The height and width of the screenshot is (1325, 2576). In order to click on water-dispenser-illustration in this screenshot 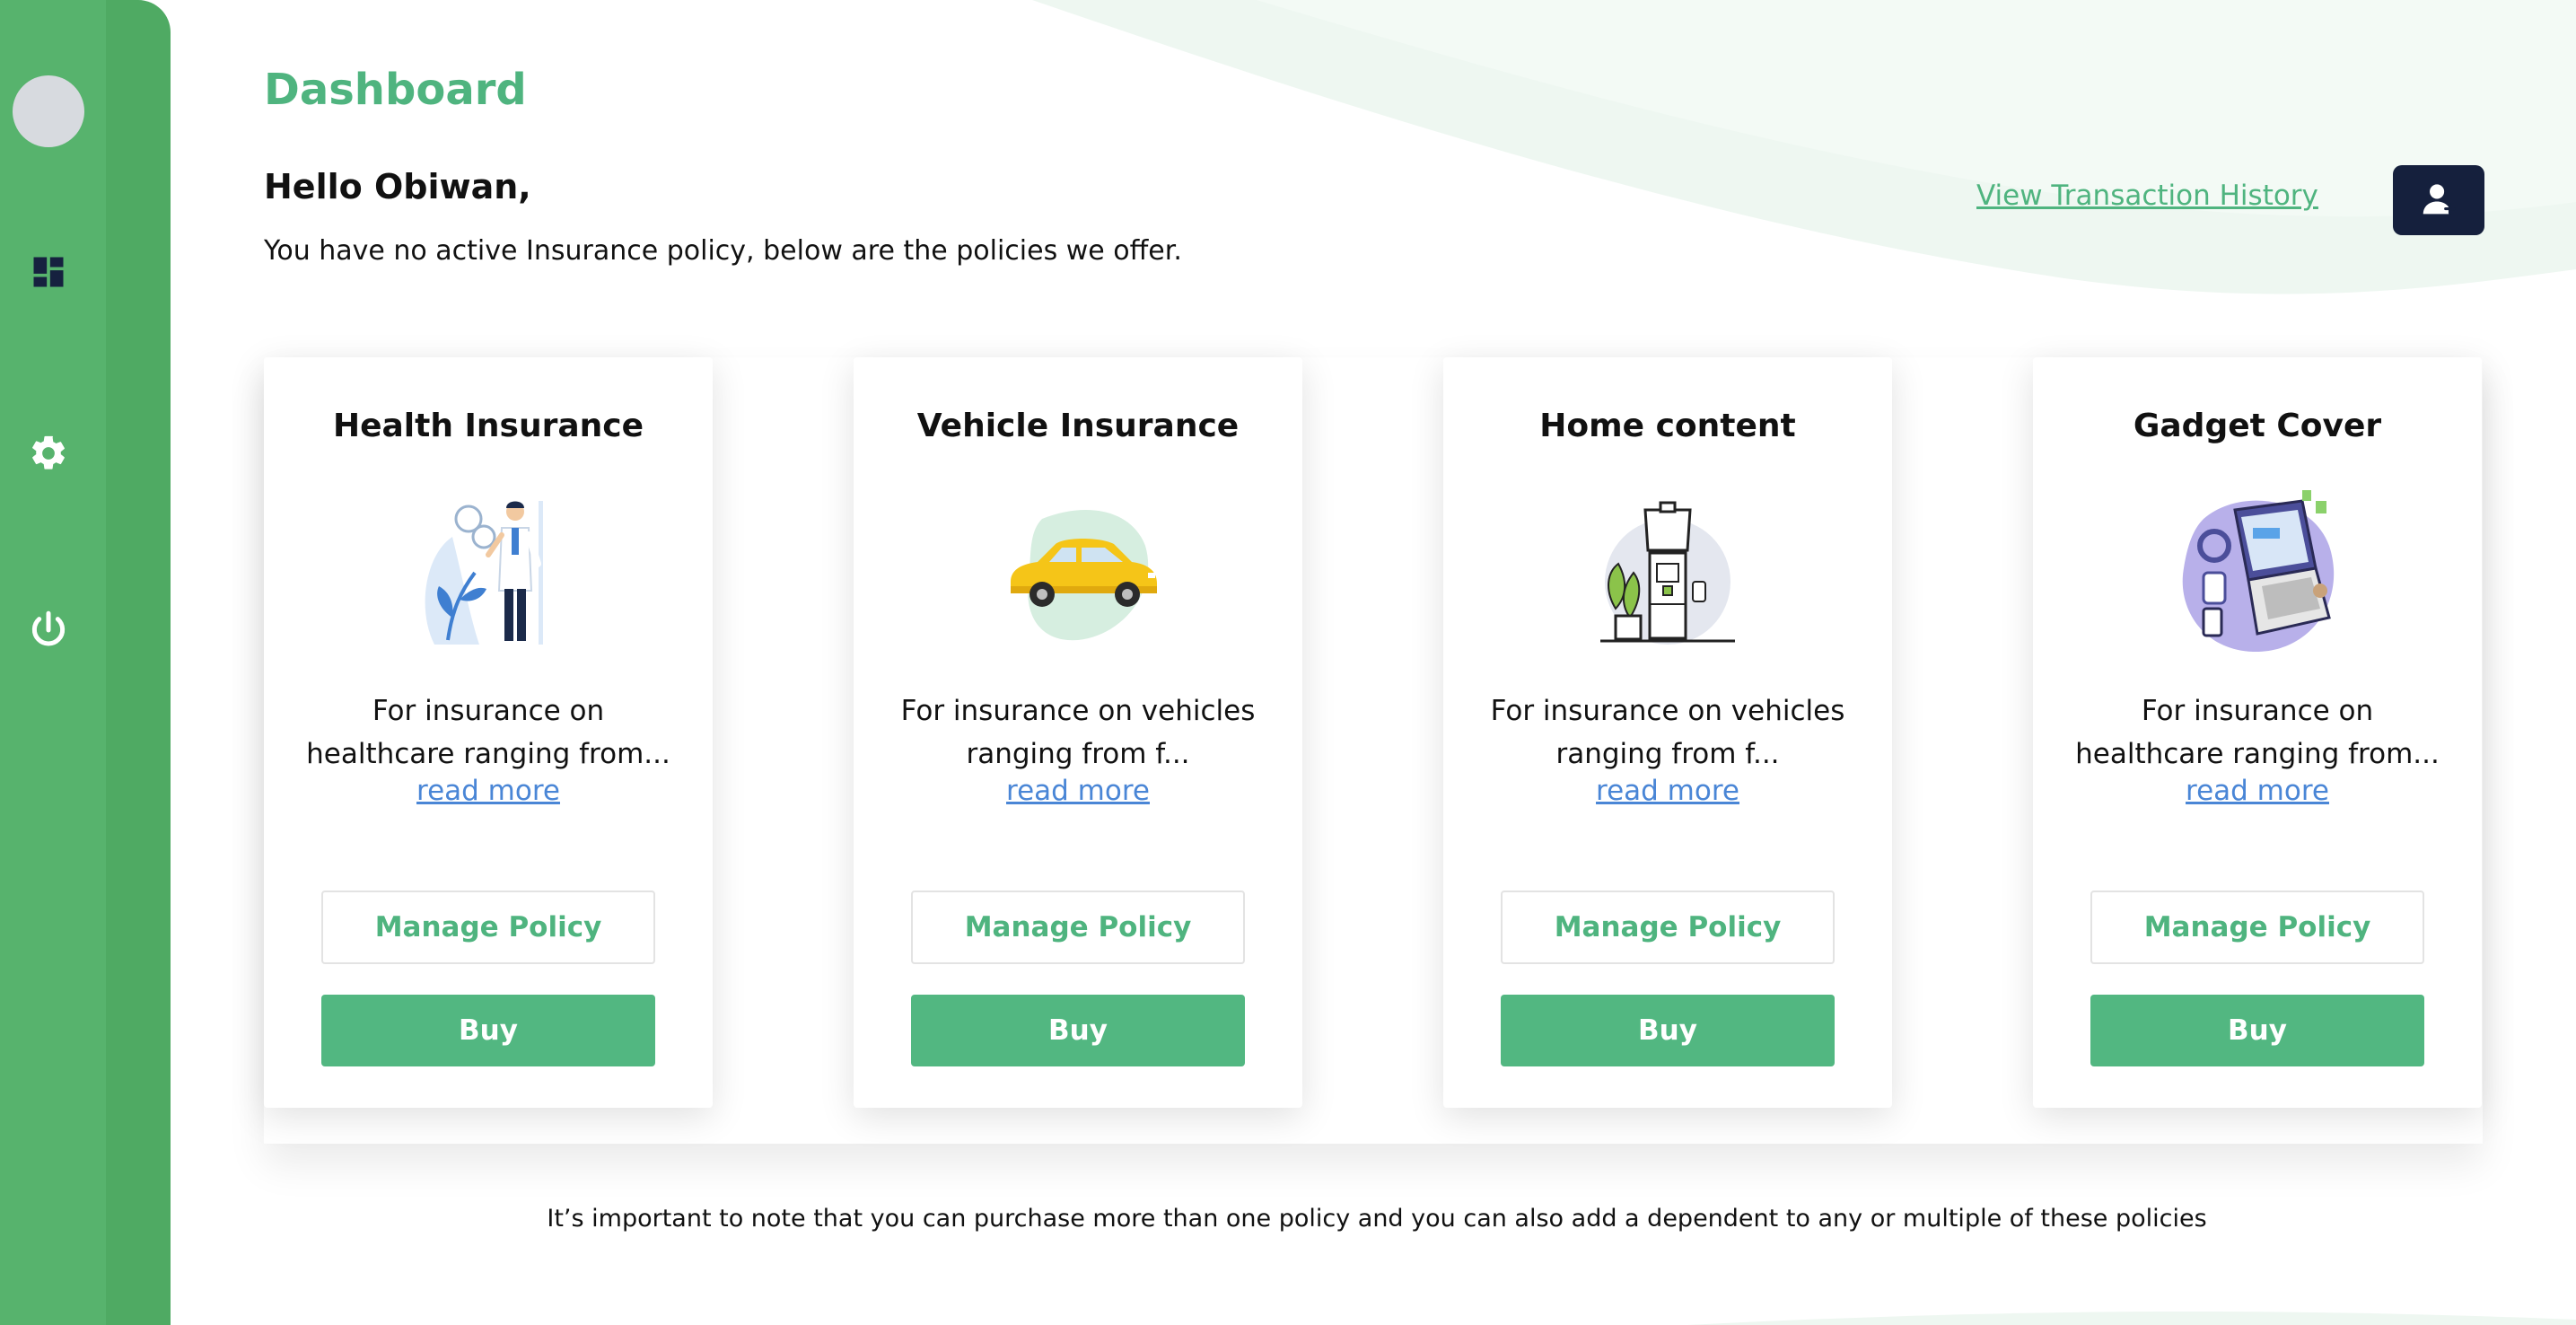, I will do `click(1667, 573)`.